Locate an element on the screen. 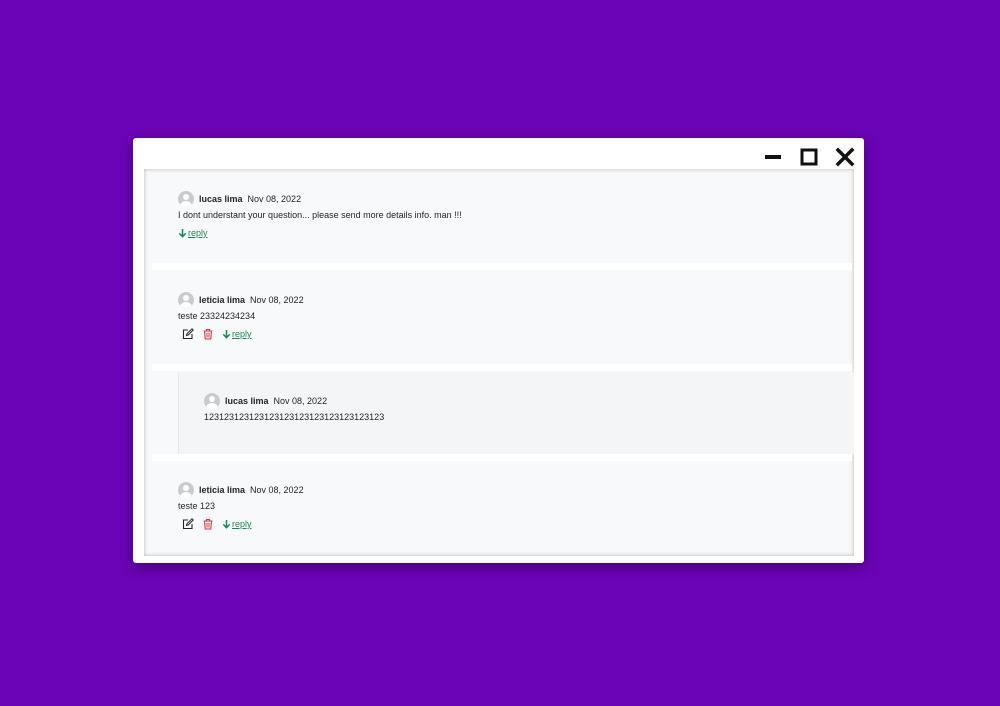  comment-text: teste 123 is located at coordinates (197, 506).